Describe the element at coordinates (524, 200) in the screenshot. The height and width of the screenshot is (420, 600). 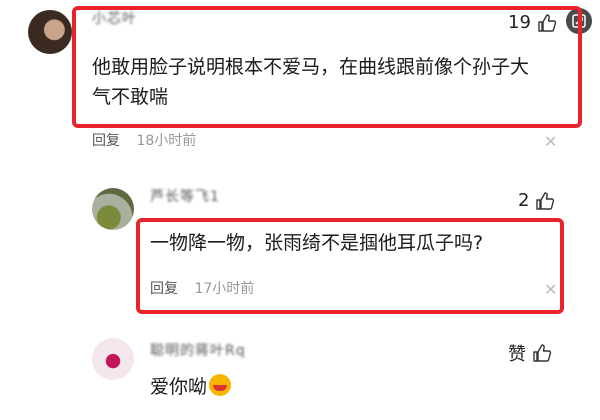
I see `like-count: 2` at that location.